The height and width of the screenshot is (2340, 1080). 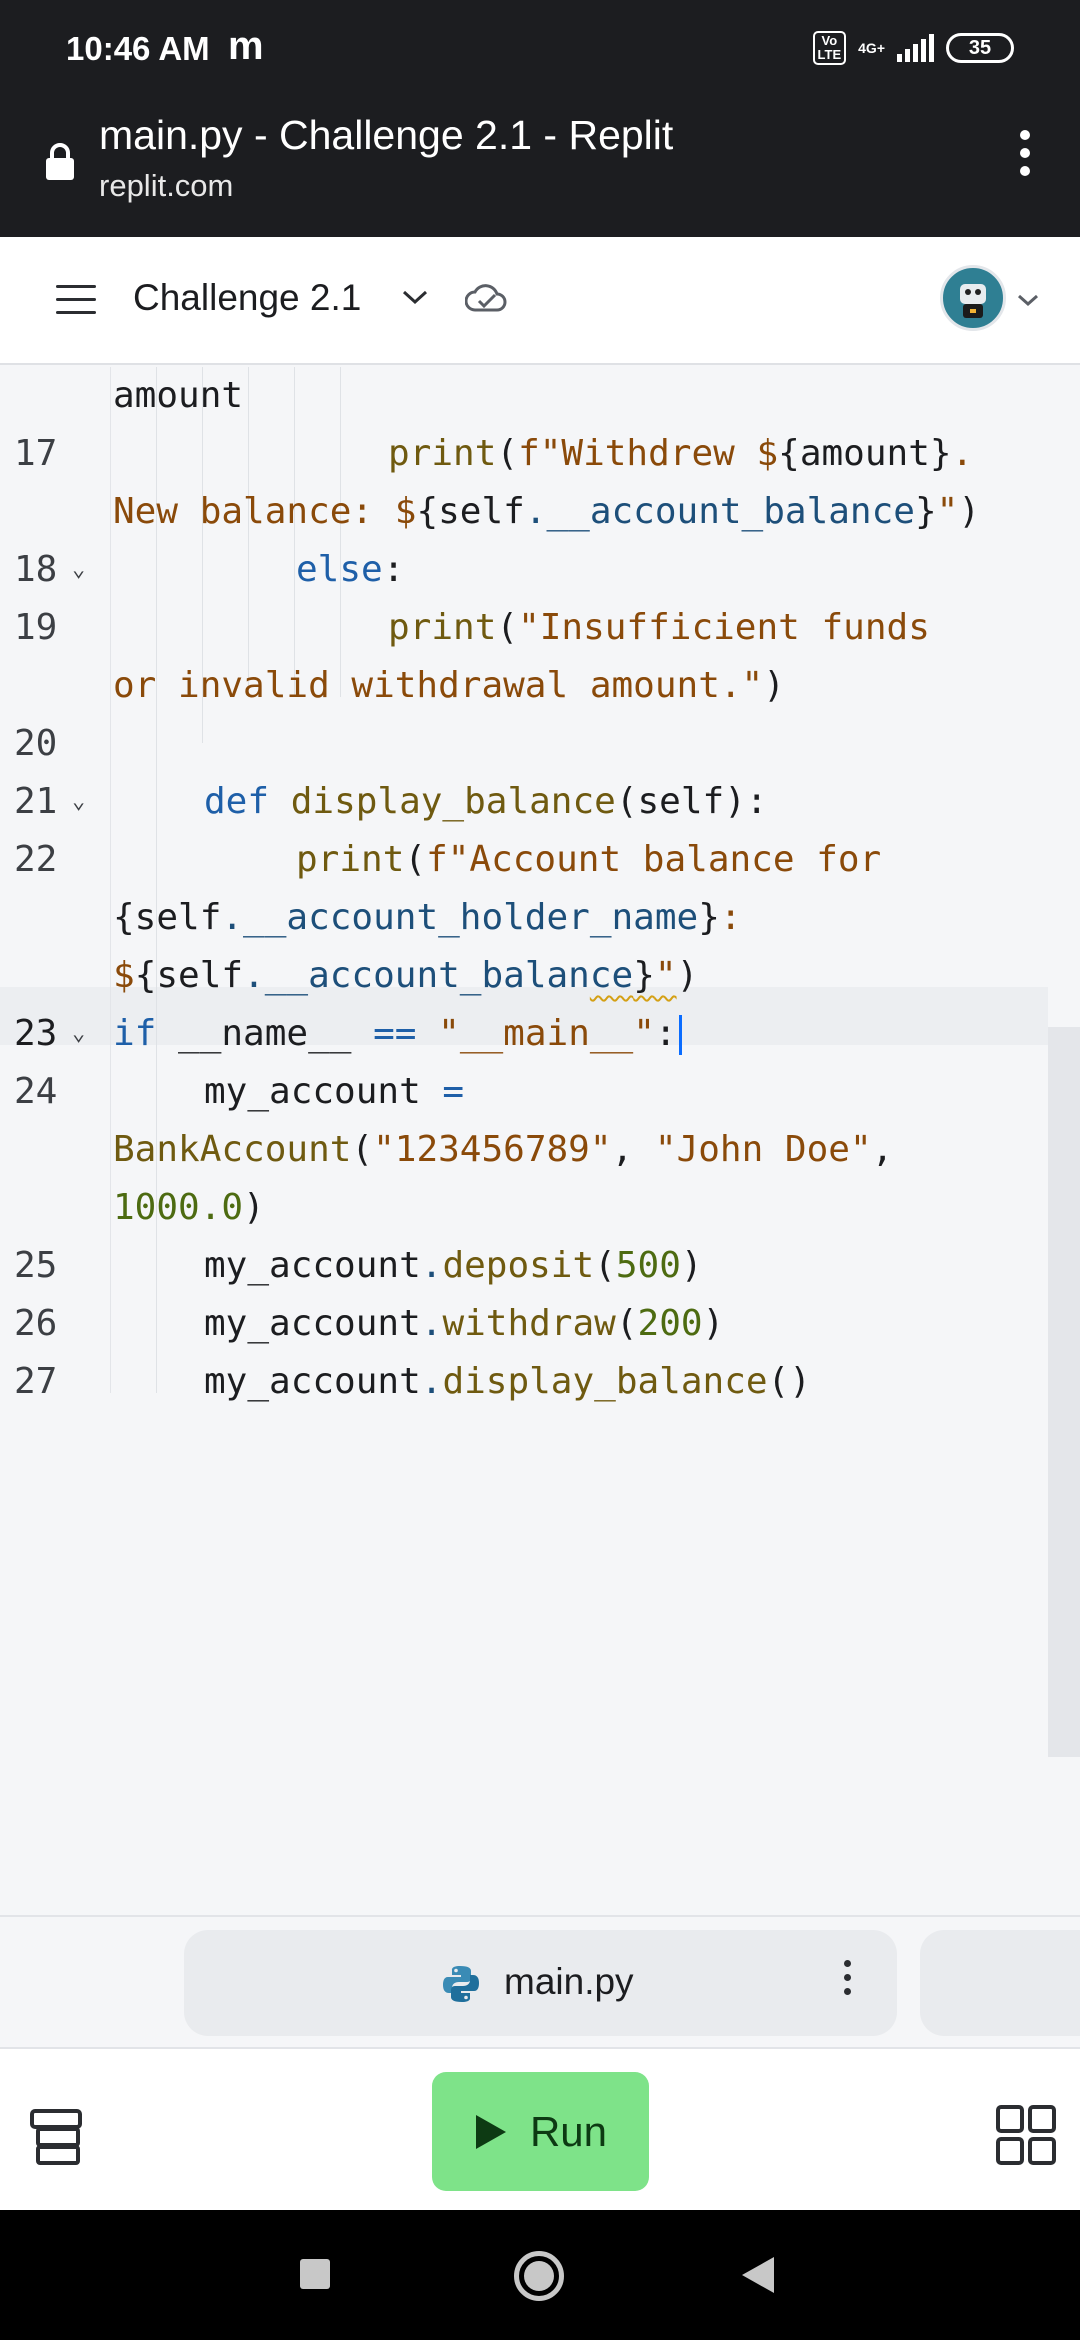 I want to click on code-text: my_account.display_balance(), so click(x=507, y=1381).